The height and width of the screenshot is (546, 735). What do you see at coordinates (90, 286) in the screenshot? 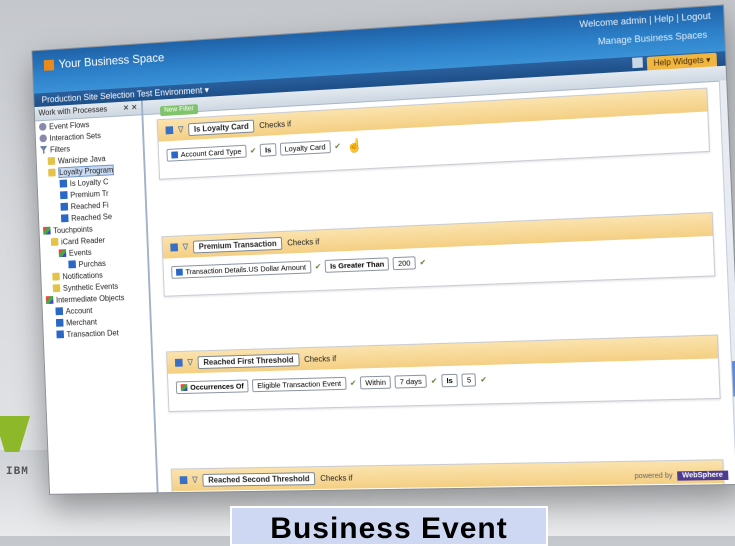
I see `tree-item-label: Synthetic Events` at bounding box center [90, 286].